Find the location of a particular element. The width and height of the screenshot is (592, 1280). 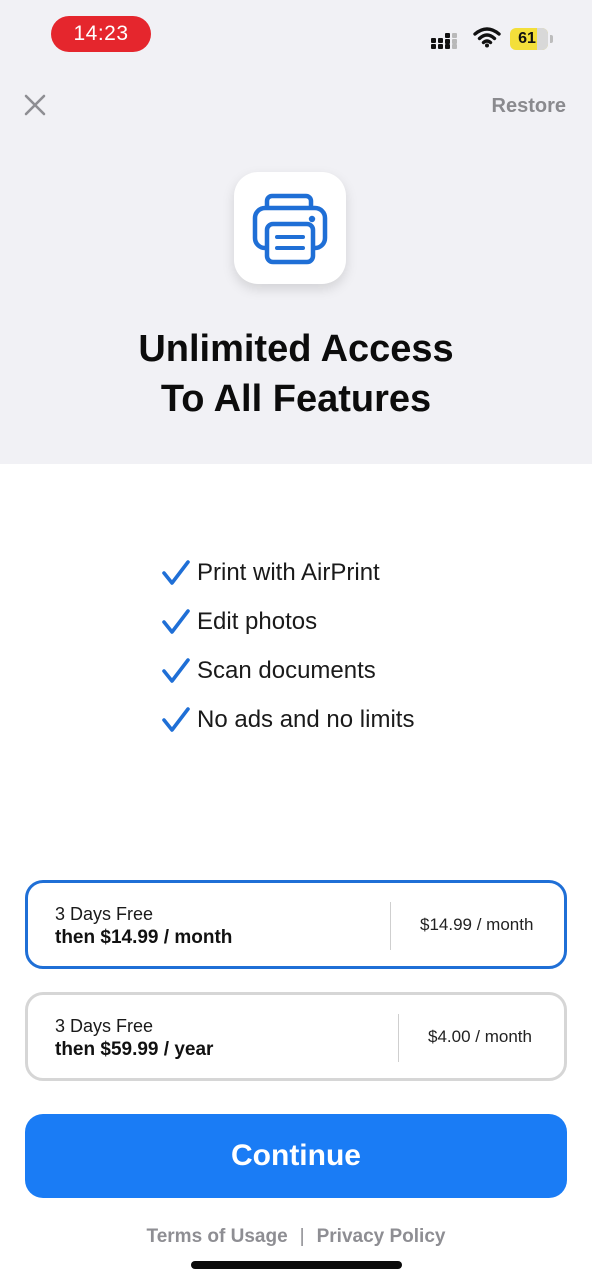

feature-item: Scan documents is located at coordinates (287, 670).